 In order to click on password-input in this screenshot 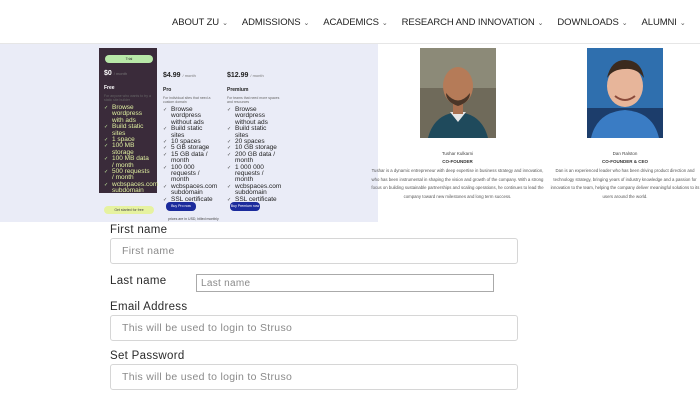, I will do `click(314, 377)`.